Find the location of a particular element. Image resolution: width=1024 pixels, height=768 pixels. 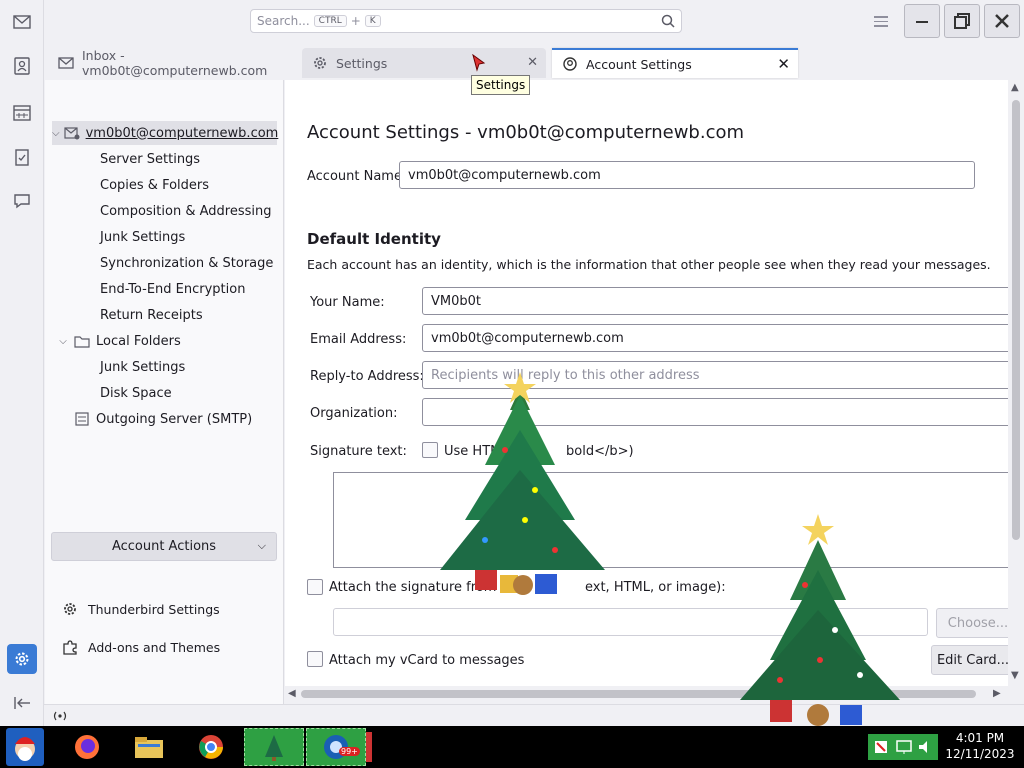

tree-item-label: Junk Settings is located at coordinates (143, 237).